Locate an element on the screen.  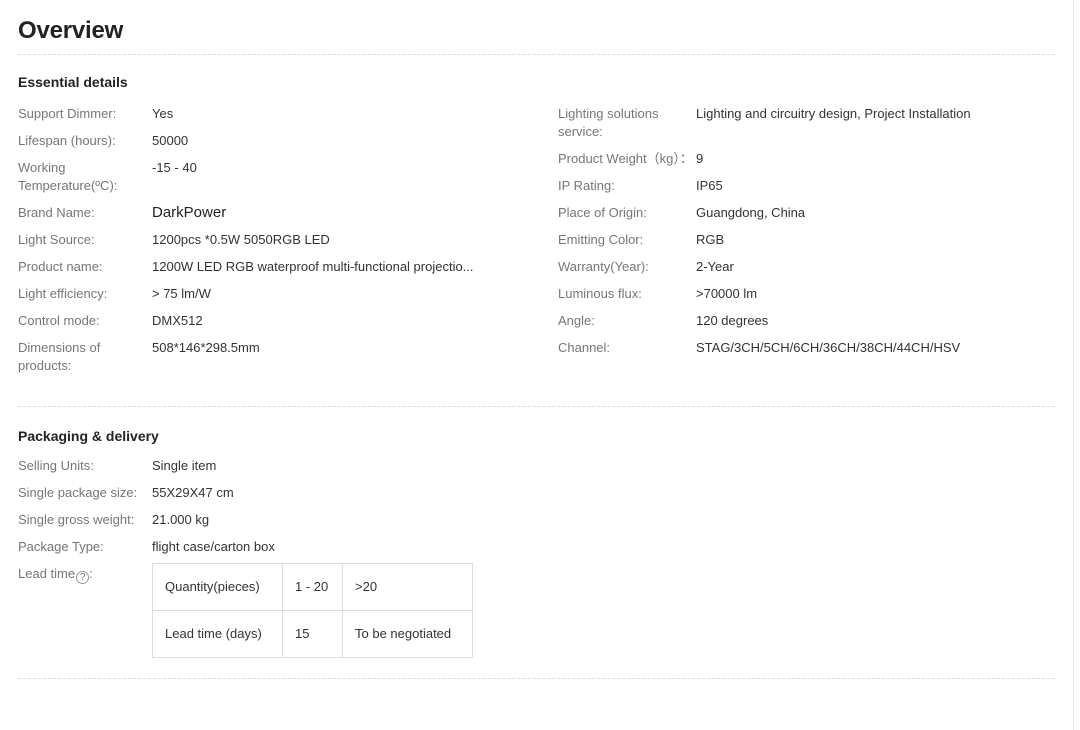
spec-value: >70000 lm is located at coordinates (727, 293).